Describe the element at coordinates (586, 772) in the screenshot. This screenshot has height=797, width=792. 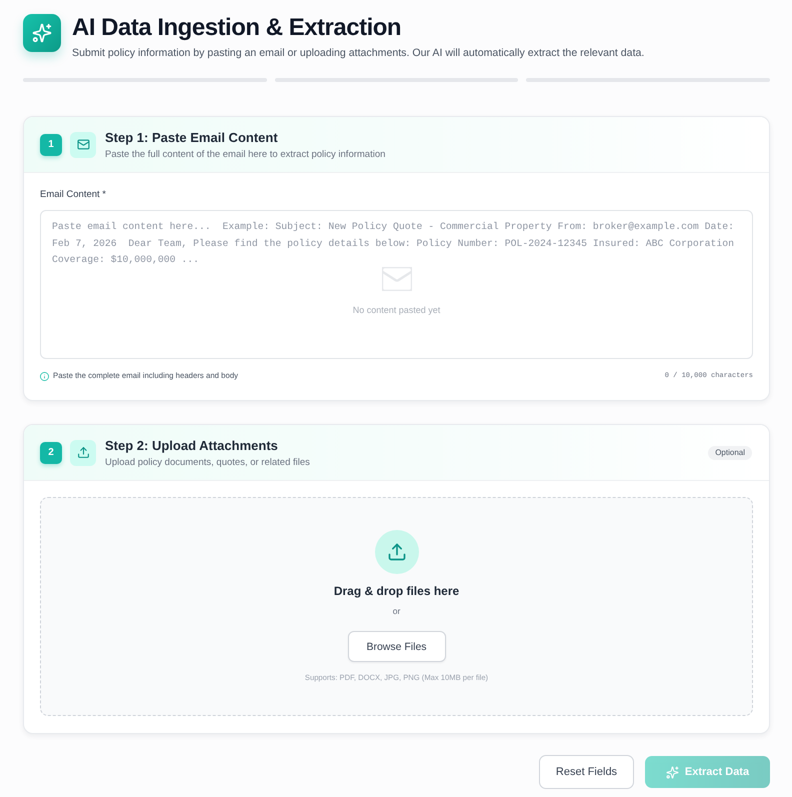
I see `reset-button: Reset Fields` at that location.